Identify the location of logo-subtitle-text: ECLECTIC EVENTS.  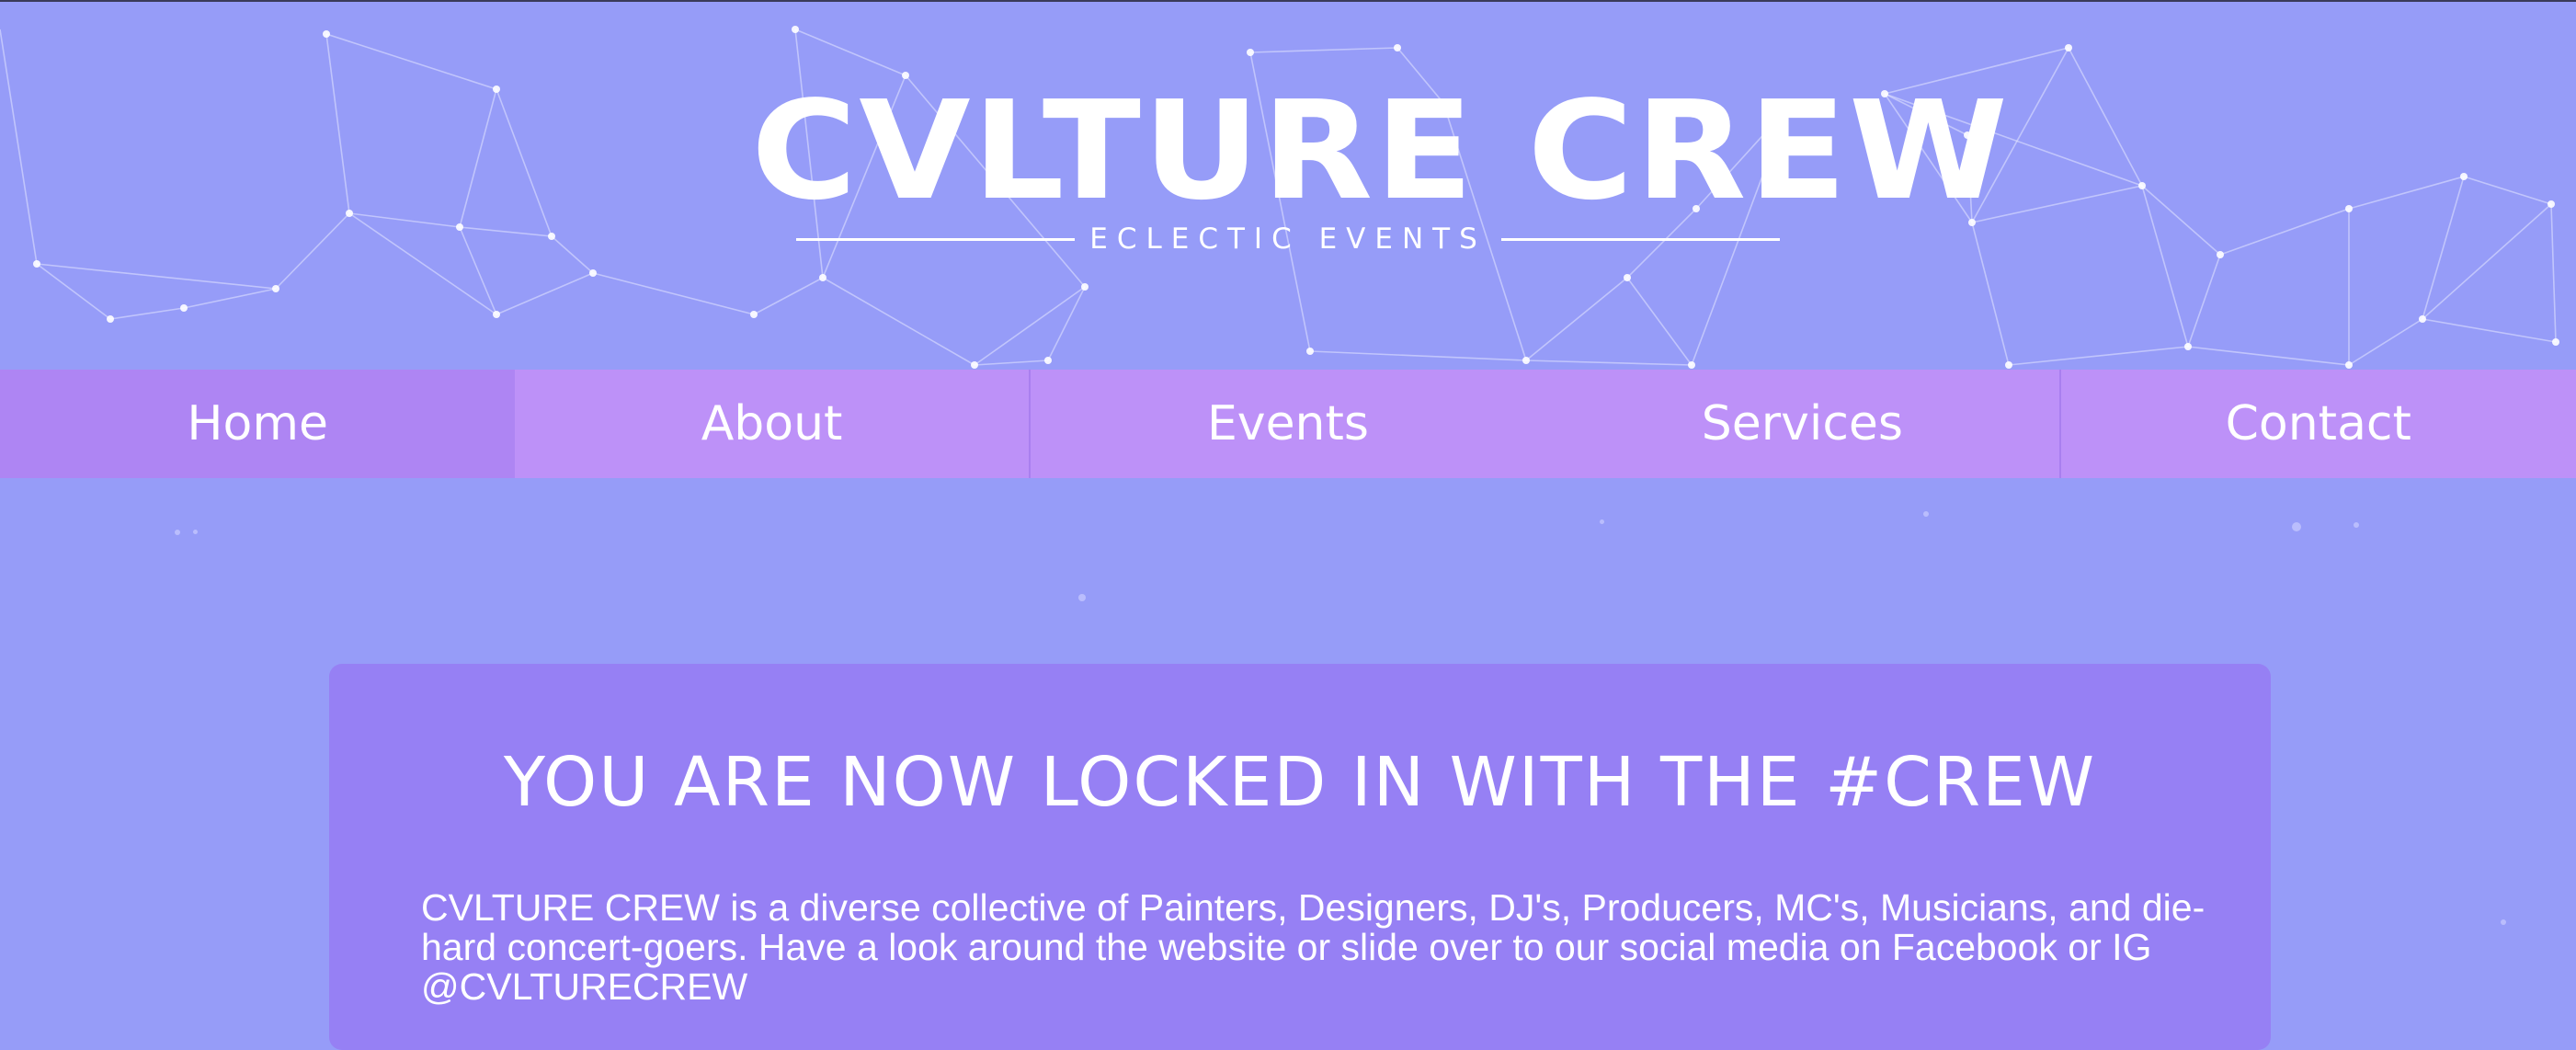
(1288, 239).